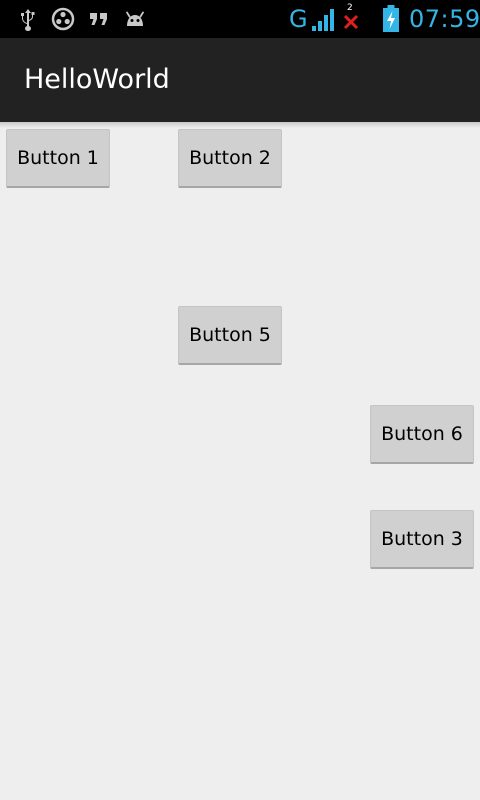 This screenshot has height=800, width=480. I want to click on action-bar: HelloWorld, so click(240, 80).